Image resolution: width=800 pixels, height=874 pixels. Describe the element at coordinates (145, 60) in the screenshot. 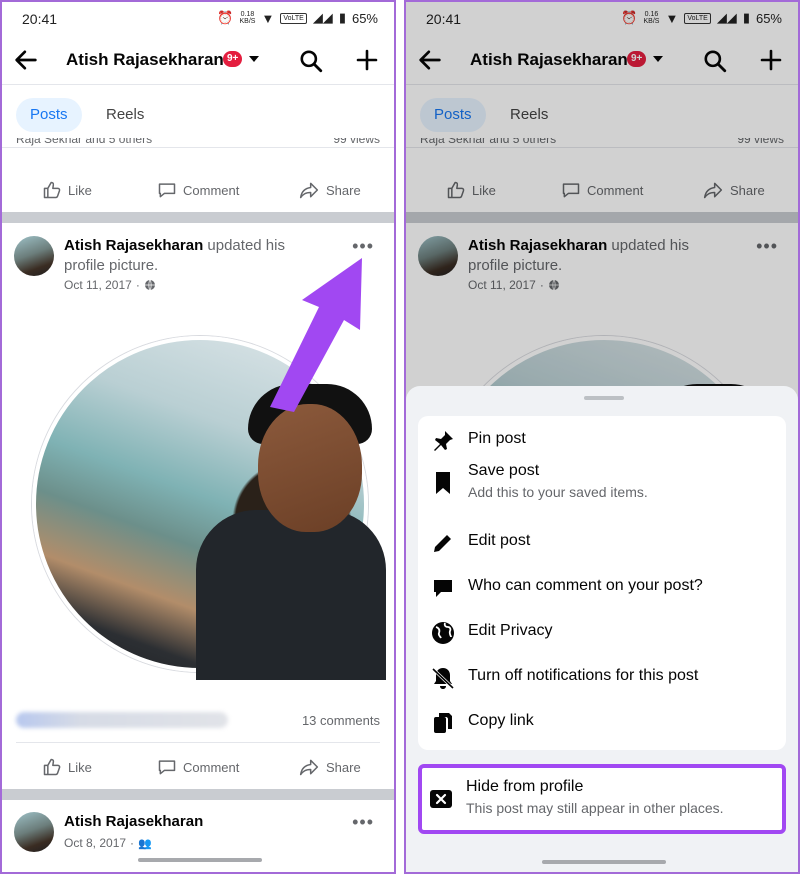

I see `header-title: Atish Rajasekharan` at that location.